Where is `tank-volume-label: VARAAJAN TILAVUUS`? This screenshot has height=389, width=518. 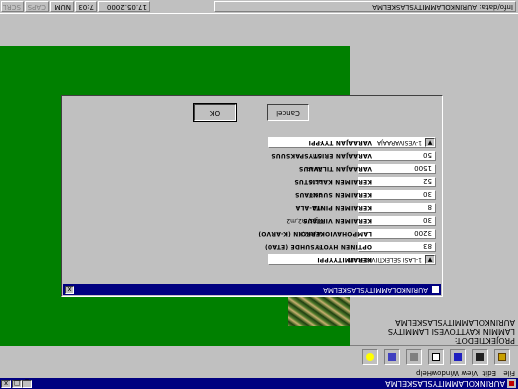 tank-volume-label: VARAAJAN TILAVUUS is located at coordinates (335, 168).